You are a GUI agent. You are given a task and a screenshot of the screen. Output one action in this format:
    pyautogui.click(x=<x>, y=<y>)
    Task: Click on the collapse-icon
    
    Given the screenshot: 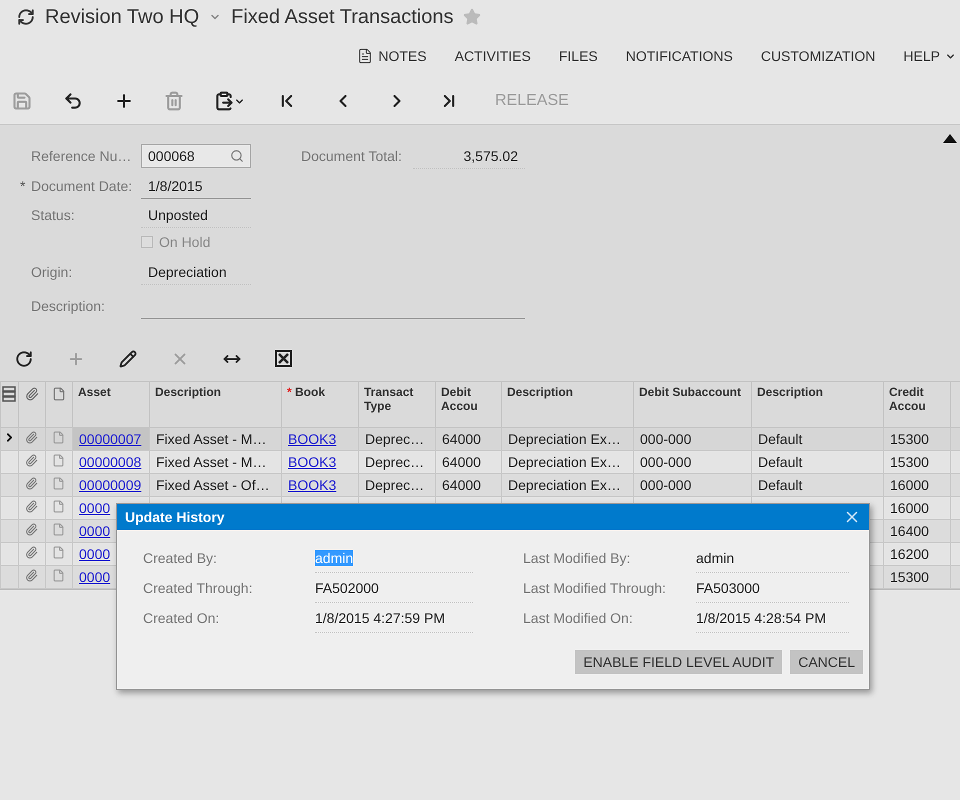 What is the action you would take?
    pyautogui.click(x=950, y=138)
    